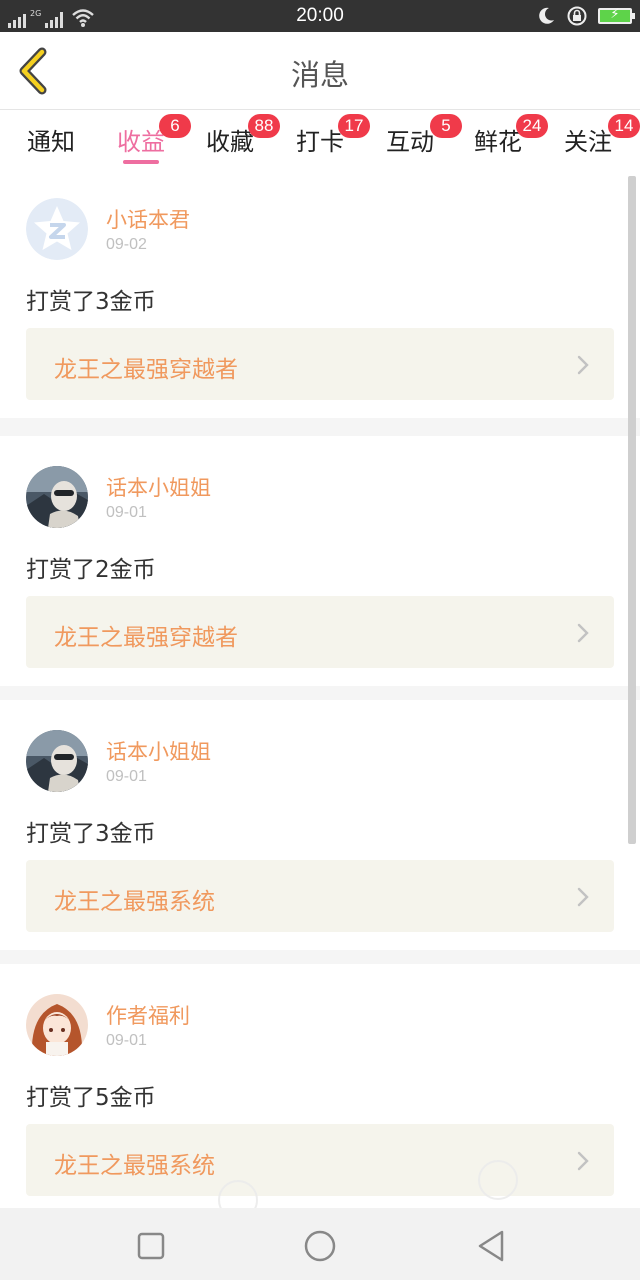 This screenshot has width=640, height=1280. I want to click on back-icon, so click(492, 1246).